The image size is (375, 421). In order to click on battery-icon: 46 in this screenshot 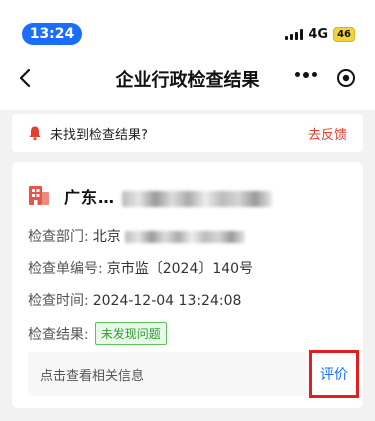, I will do `click(344, 34)`.